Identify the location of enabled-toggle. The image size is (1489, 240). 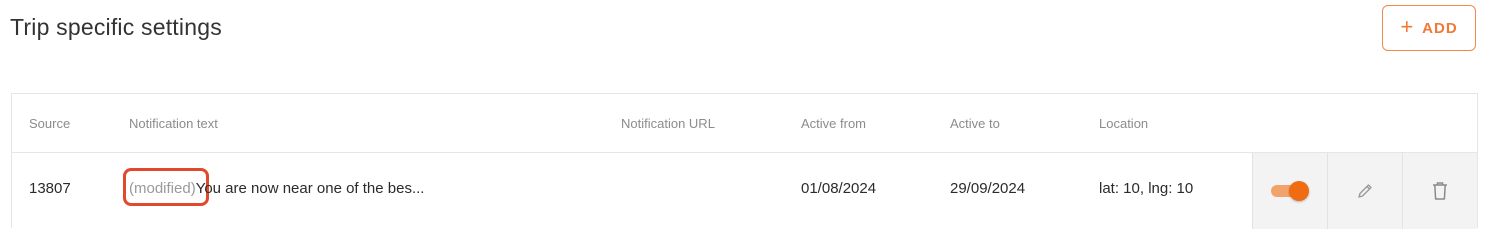
(1290, 191).